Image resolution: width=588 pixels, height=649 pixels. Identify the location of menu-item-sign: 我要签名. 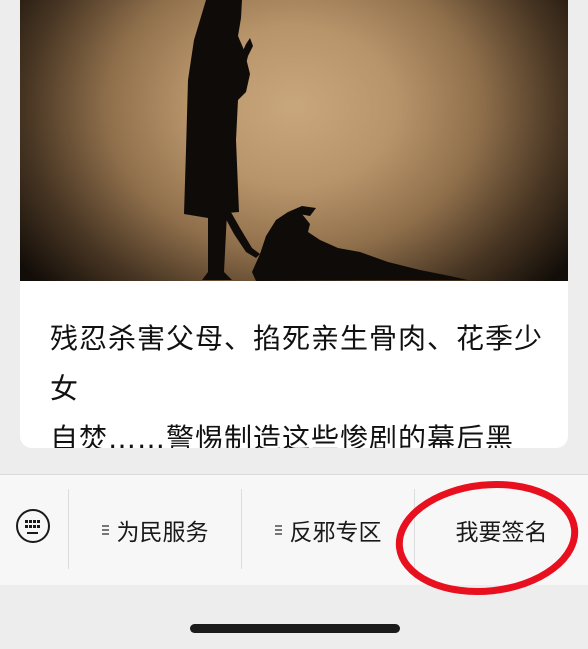
(501, 530).